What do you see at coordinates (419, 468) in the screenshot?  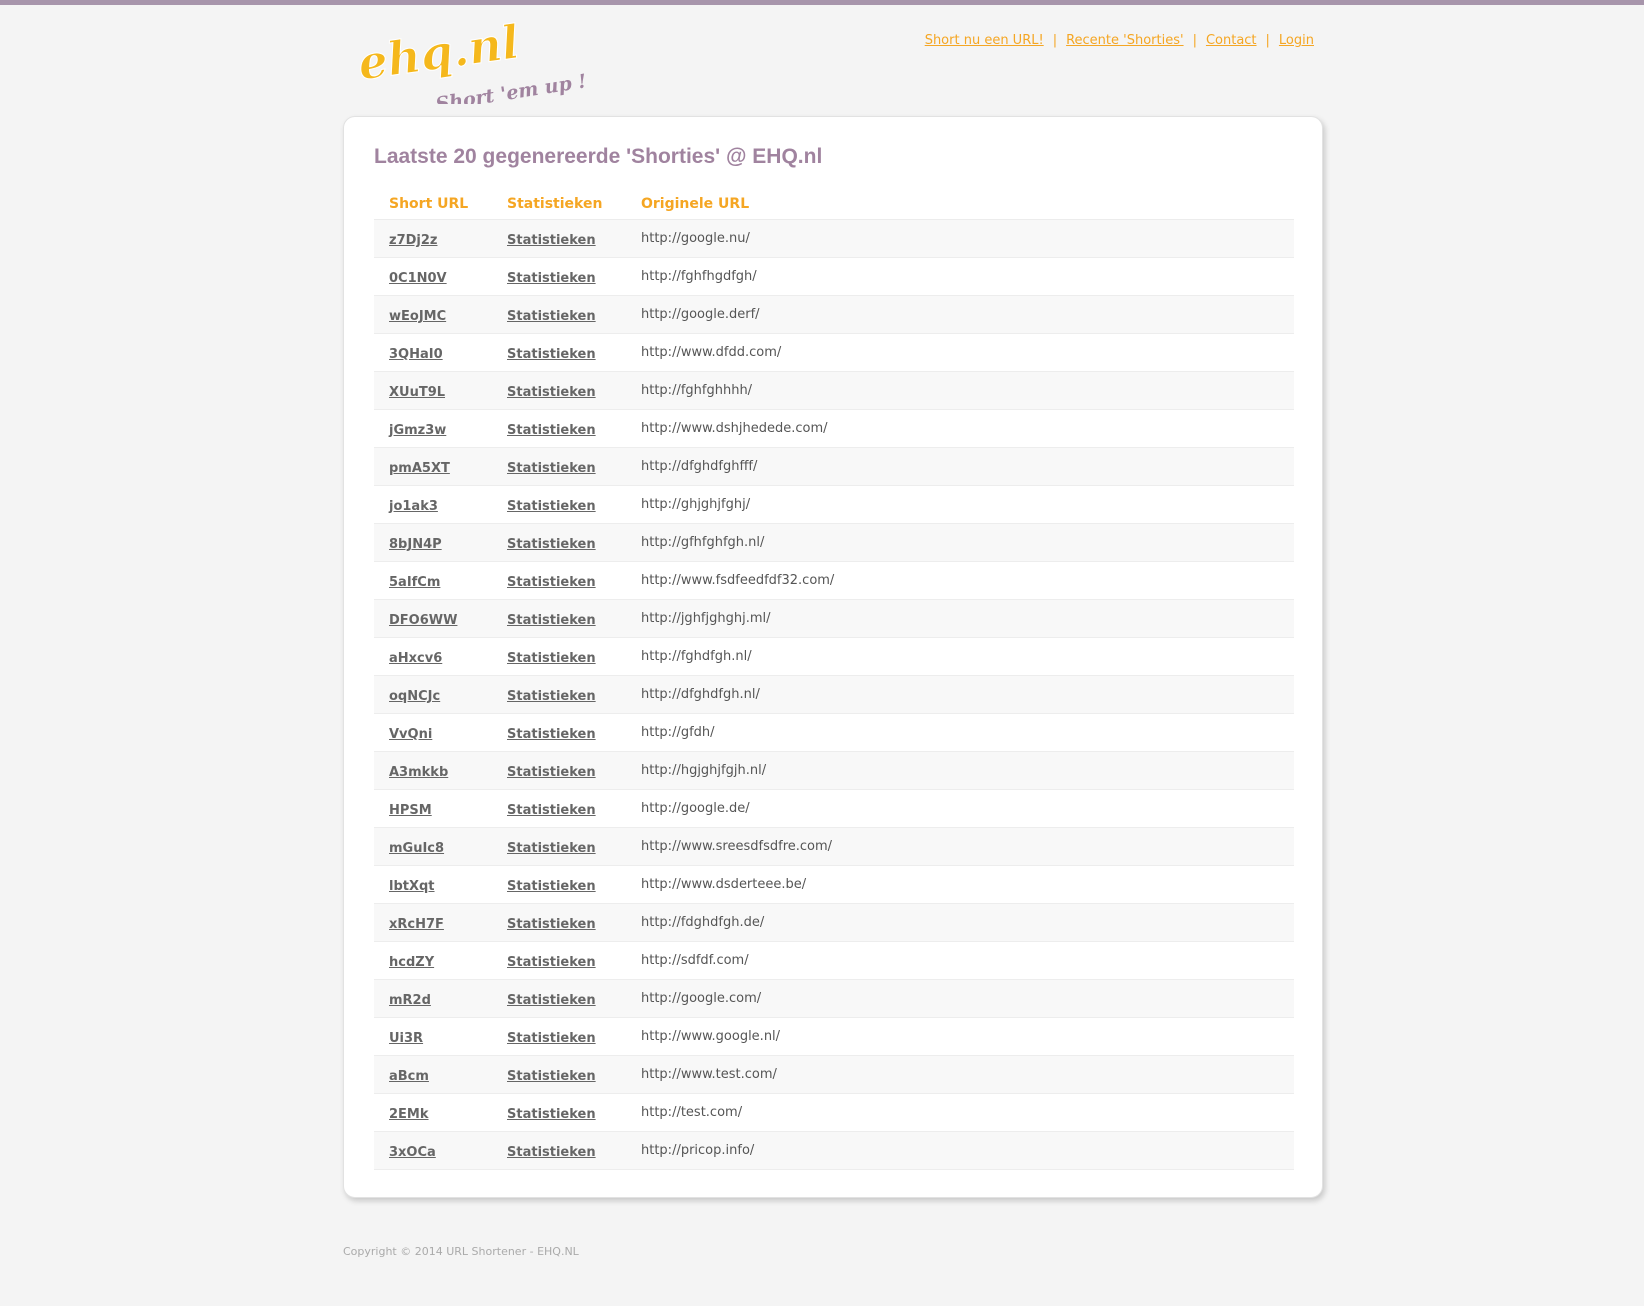 I see `short-url-link: pmA5XT` at bounding box center [419, 468].